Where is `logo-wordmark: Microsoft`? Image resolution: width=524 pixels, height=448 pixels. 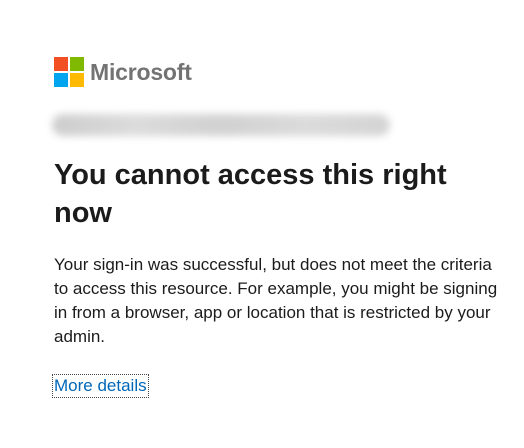 logo-wordmark: Microsoft is located at coordinates (141, 72).